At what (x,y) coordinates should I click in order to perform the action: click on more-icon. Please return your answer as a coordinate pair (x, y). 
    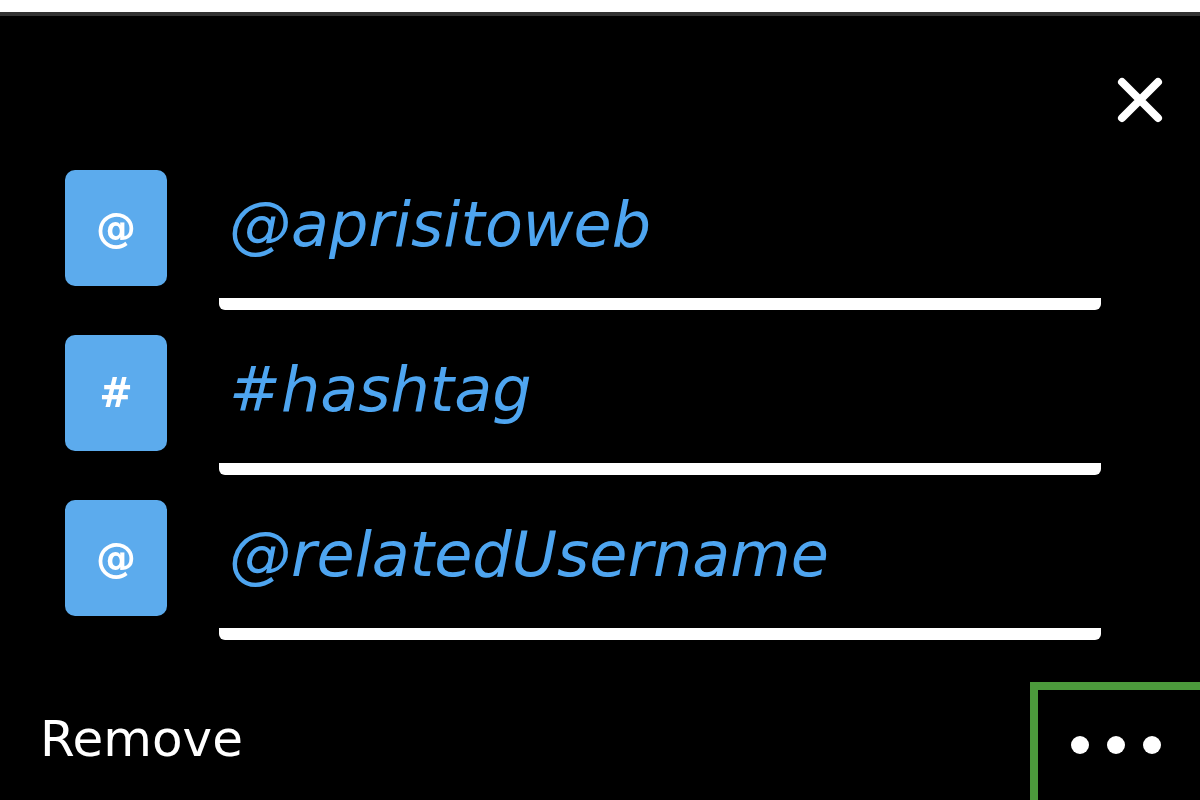
    Looking at the image, I should click on (1116, 745).